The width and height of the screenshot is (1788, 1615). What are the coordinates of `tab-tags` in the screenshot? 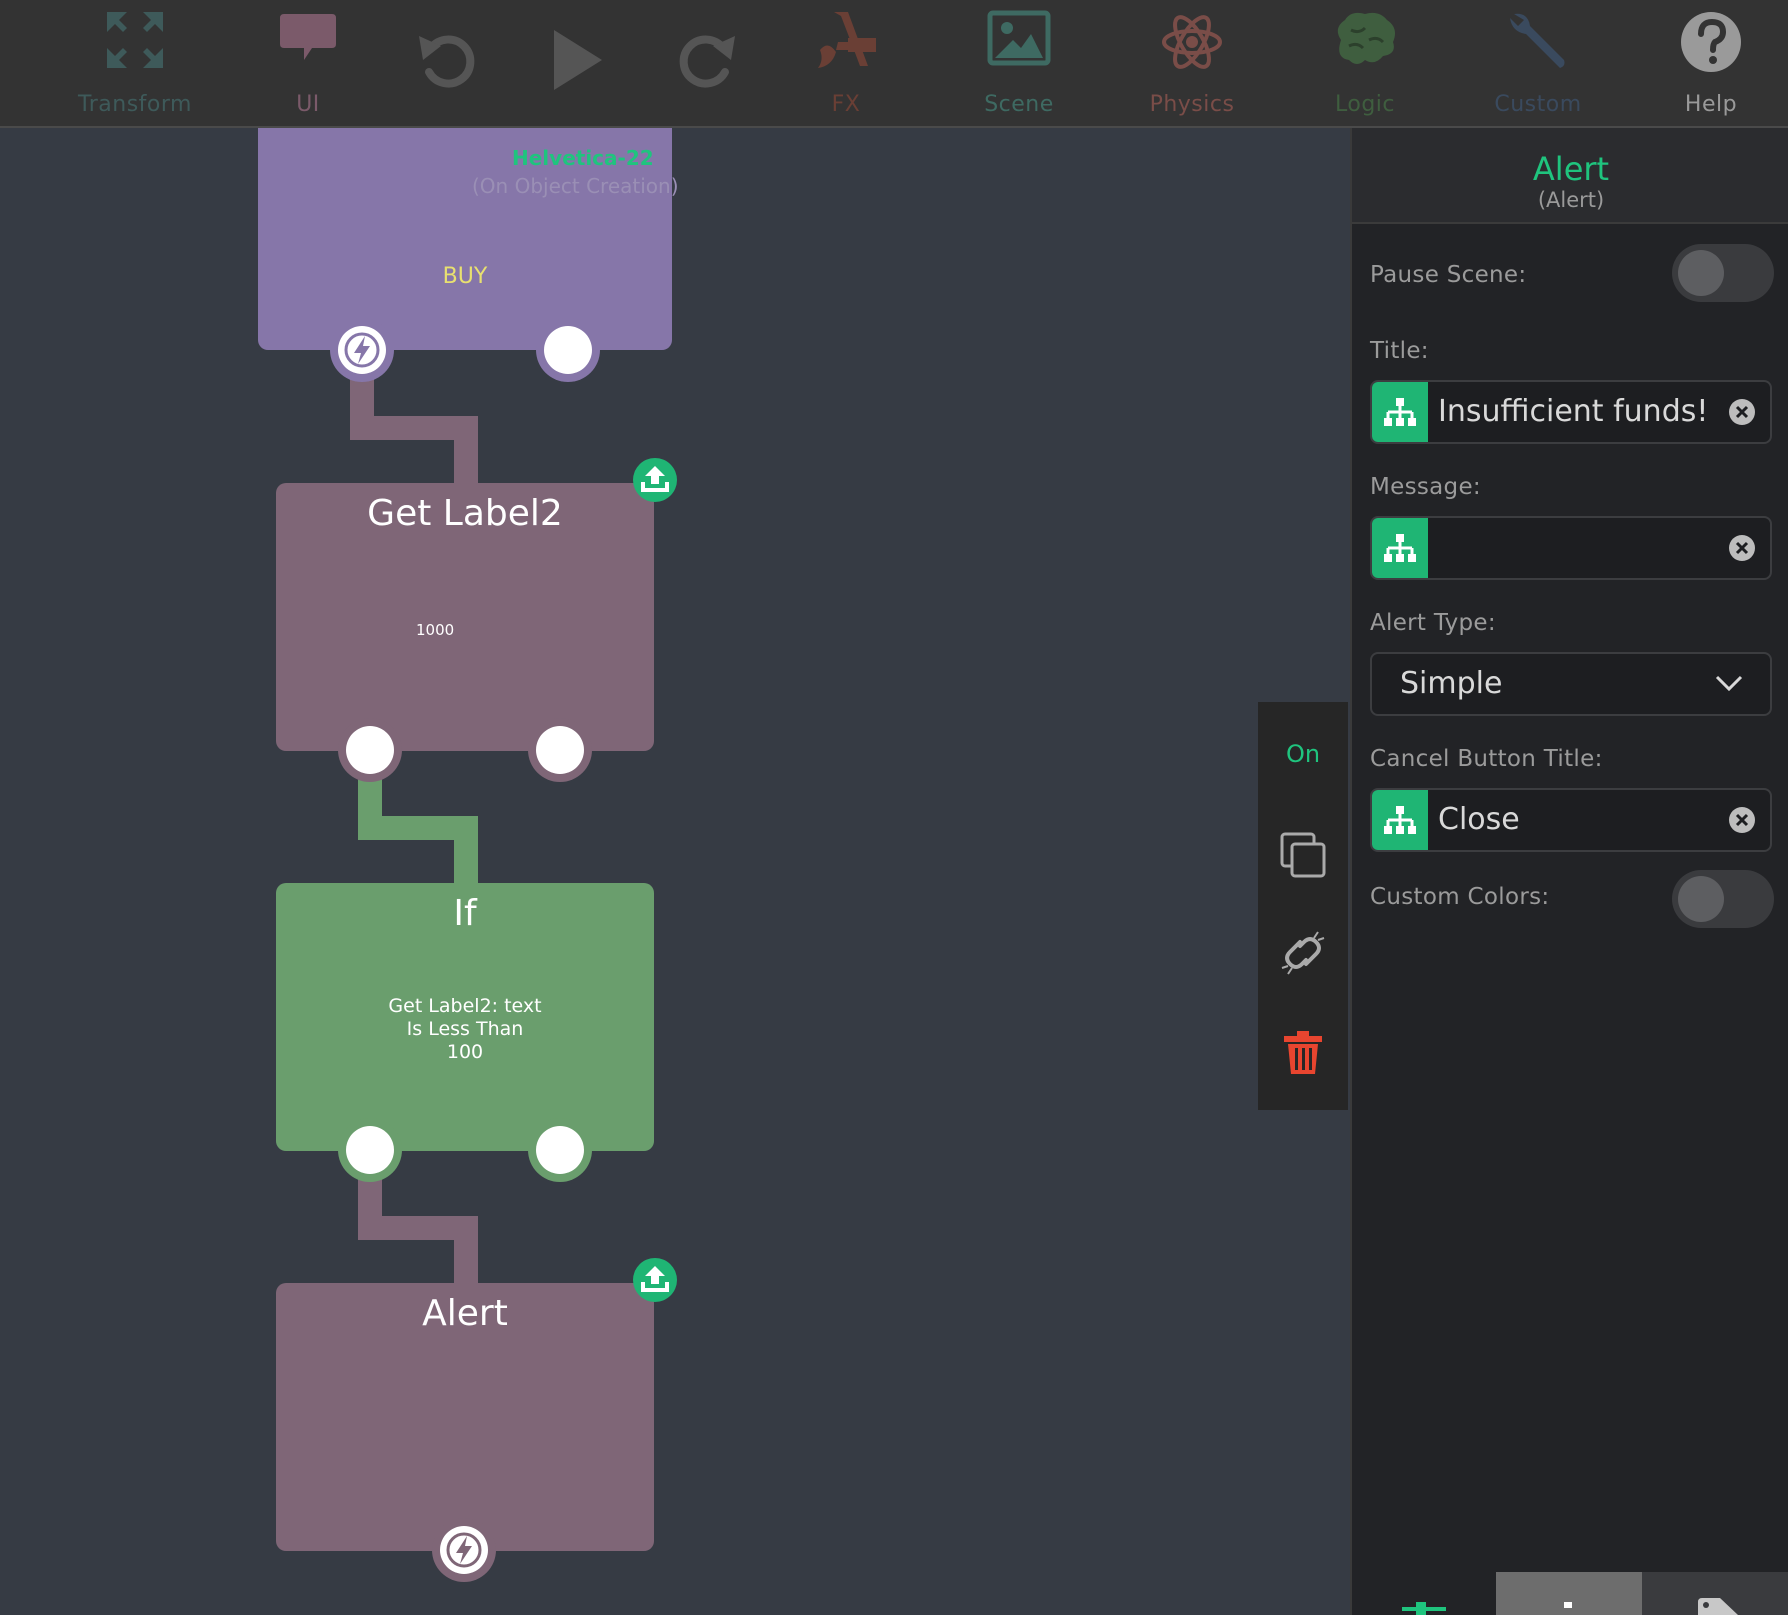 It's located at (1715, 1593).